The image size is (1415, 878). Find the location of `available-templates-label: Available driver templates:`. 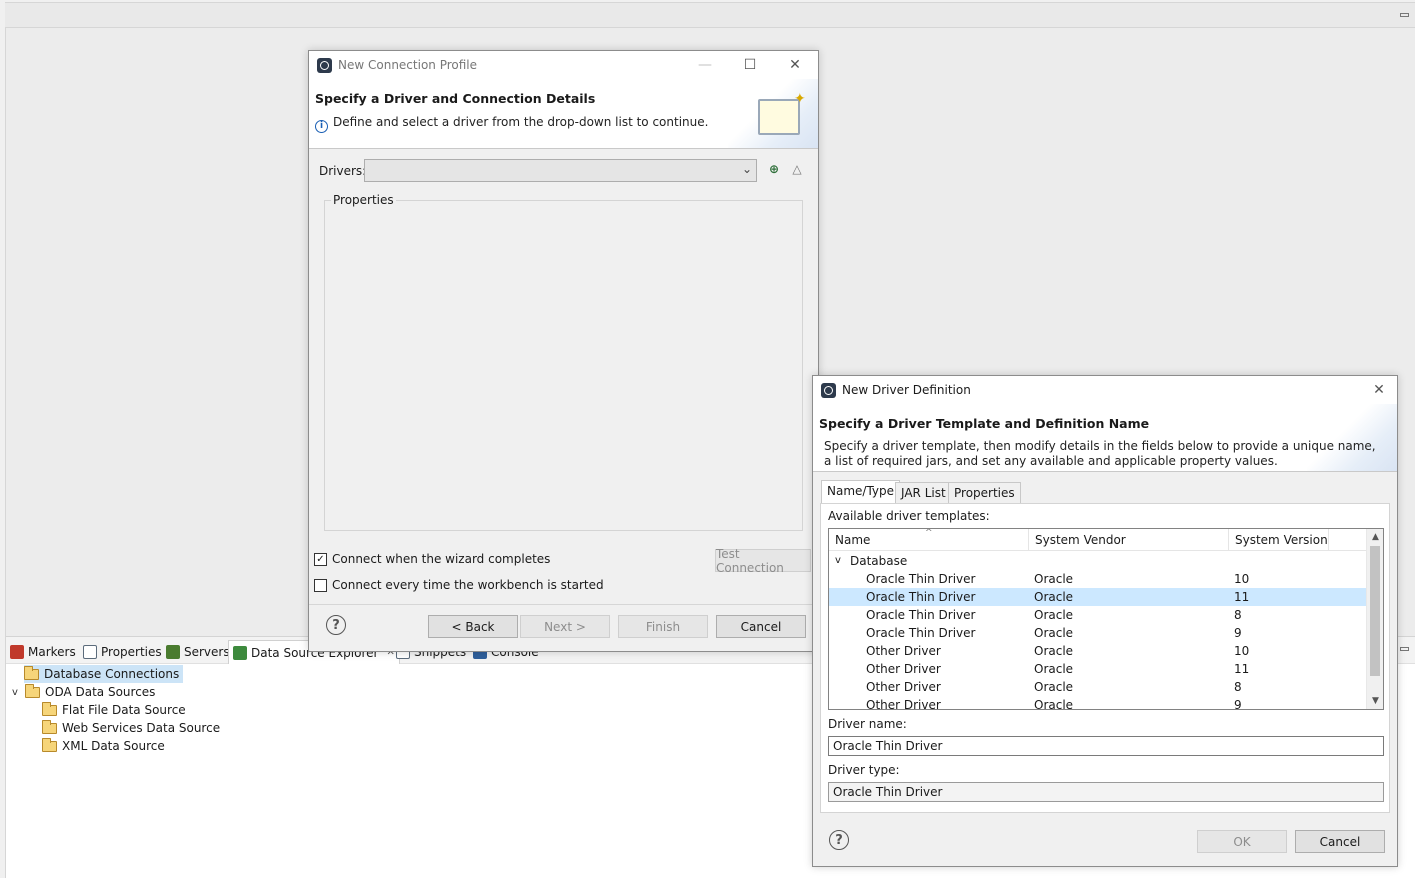

available-templates-label: Available driver templates: is located at coordinates (909, 516).